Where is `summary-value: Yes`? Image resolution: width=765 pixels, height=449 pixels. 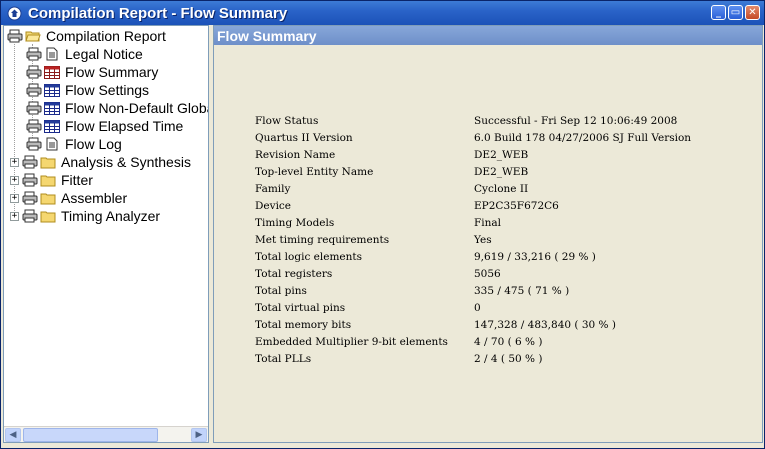 summary-value: Yes is located at coordinates (483, 239).